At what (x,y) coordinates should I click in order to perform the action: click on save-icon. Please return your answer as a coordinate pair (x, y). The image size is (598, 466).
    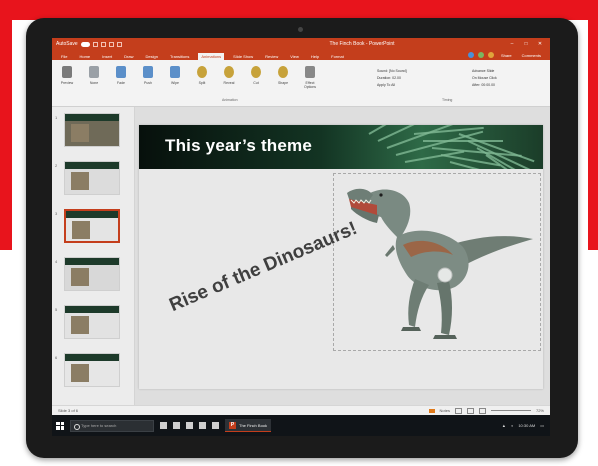
    Looking at the image, I should click on (95, 44).